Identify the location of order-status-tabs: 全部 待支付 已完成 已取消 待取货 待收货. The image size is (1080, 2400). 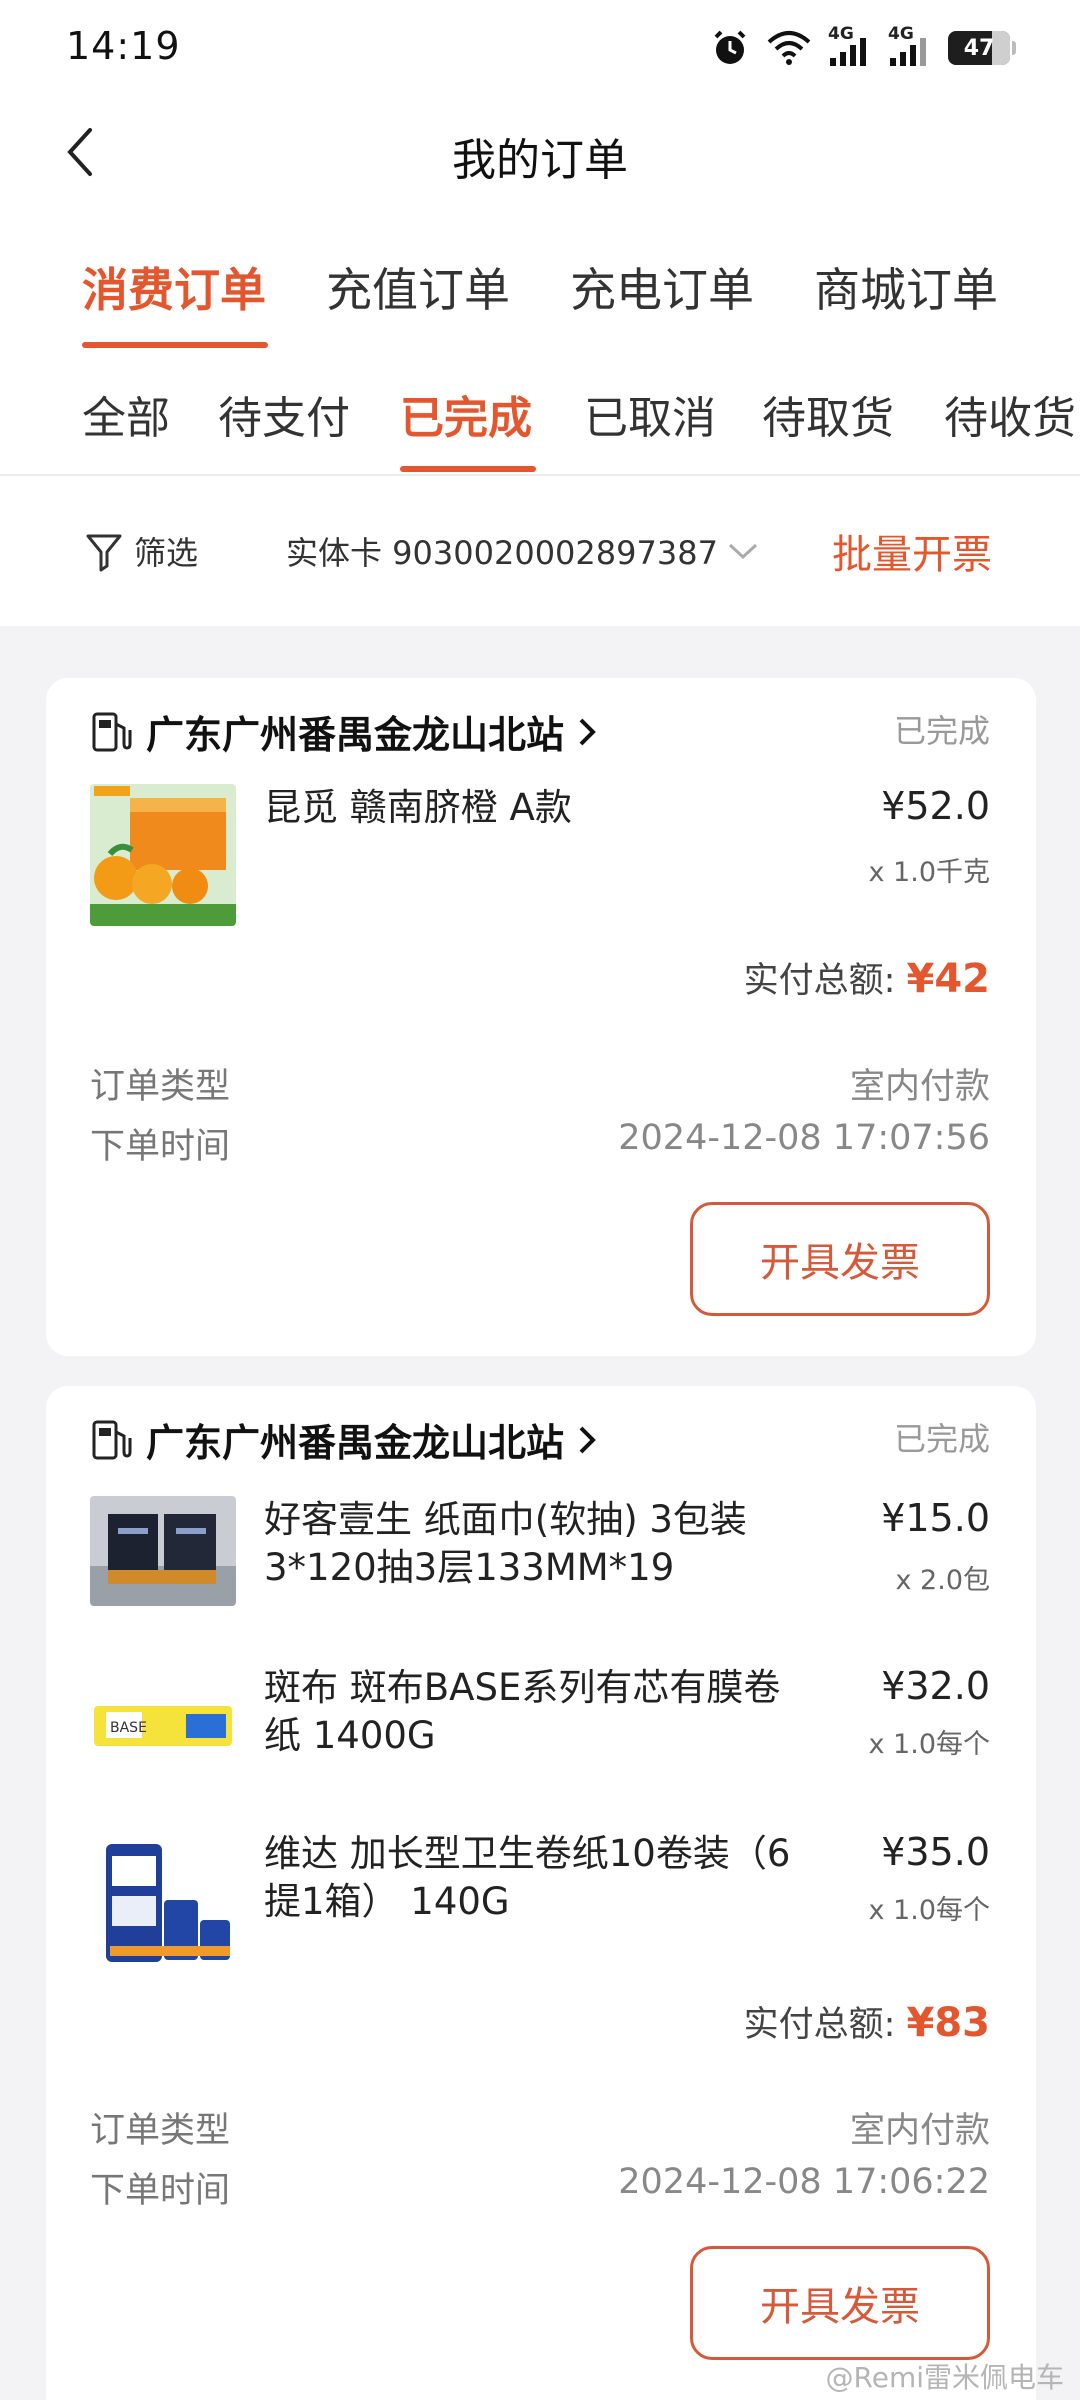
(540, 414).